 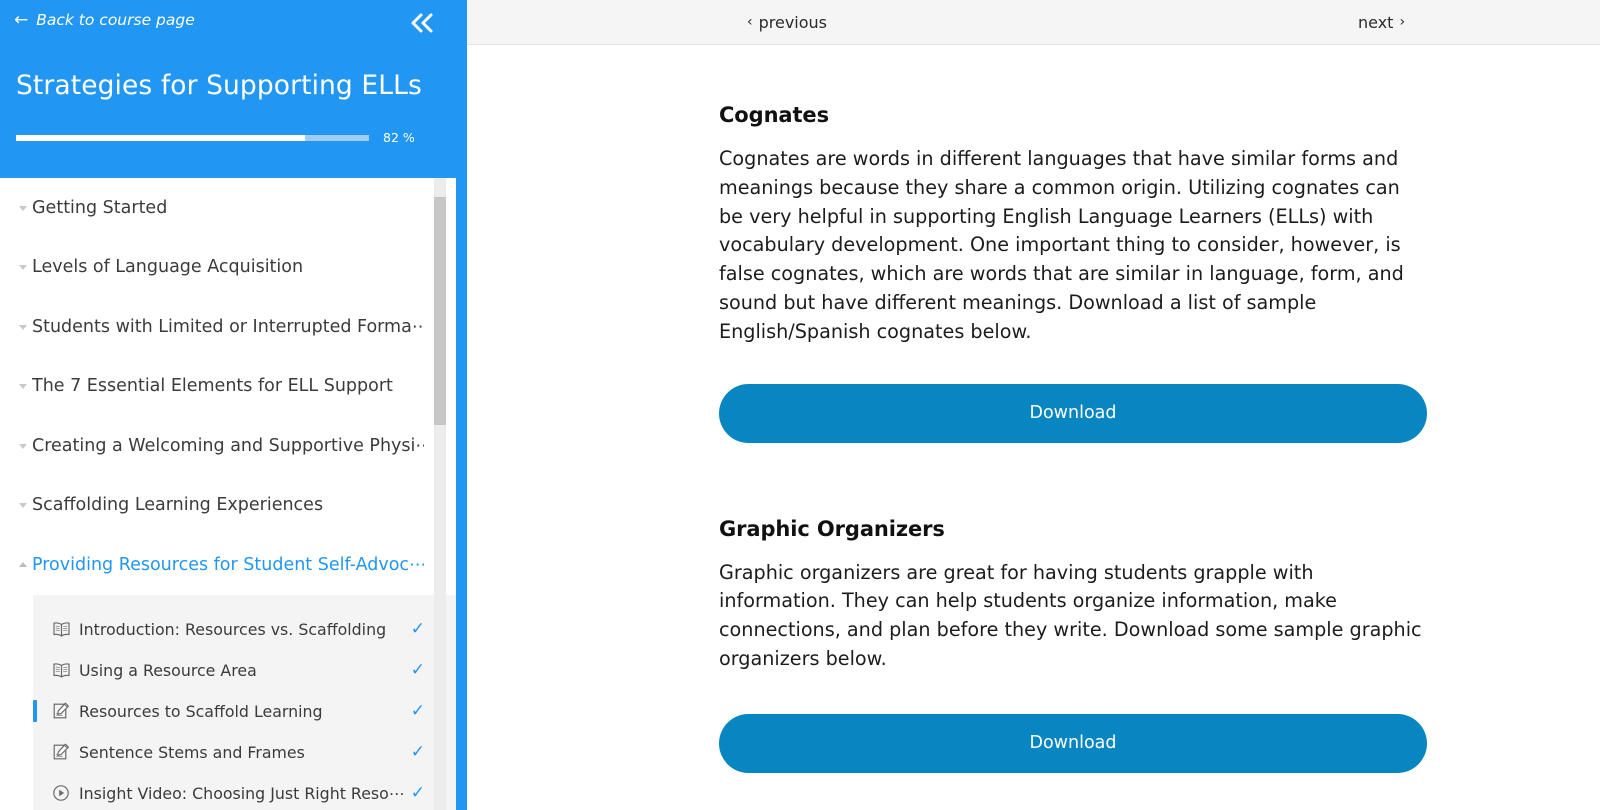 What do you see at coordinates (774, 115) in the screenshot?
I see `cognates-heading: Cognates` at bounding box center [774, 115].